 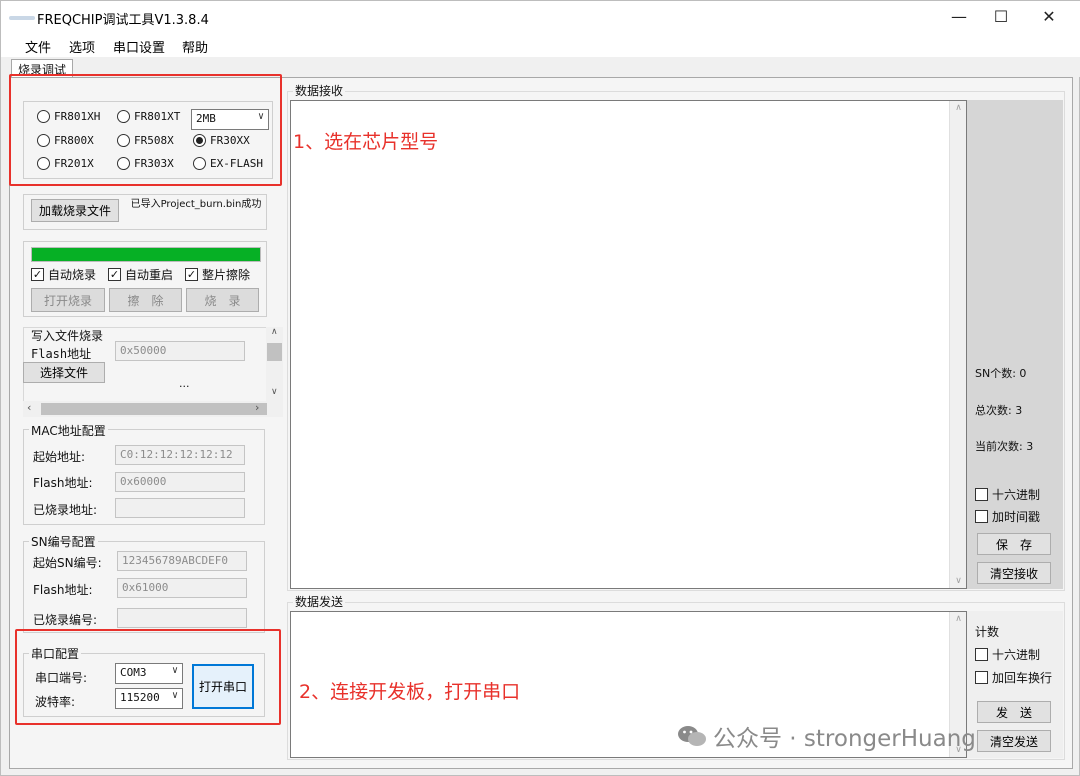 I want to click on sn-burned-field, so click(x=182, y=618).